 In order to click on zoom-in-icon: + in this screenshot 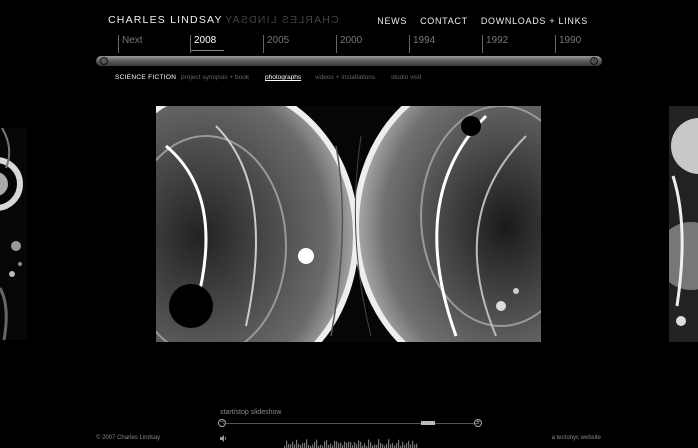, I will do `click(594, 61)`.